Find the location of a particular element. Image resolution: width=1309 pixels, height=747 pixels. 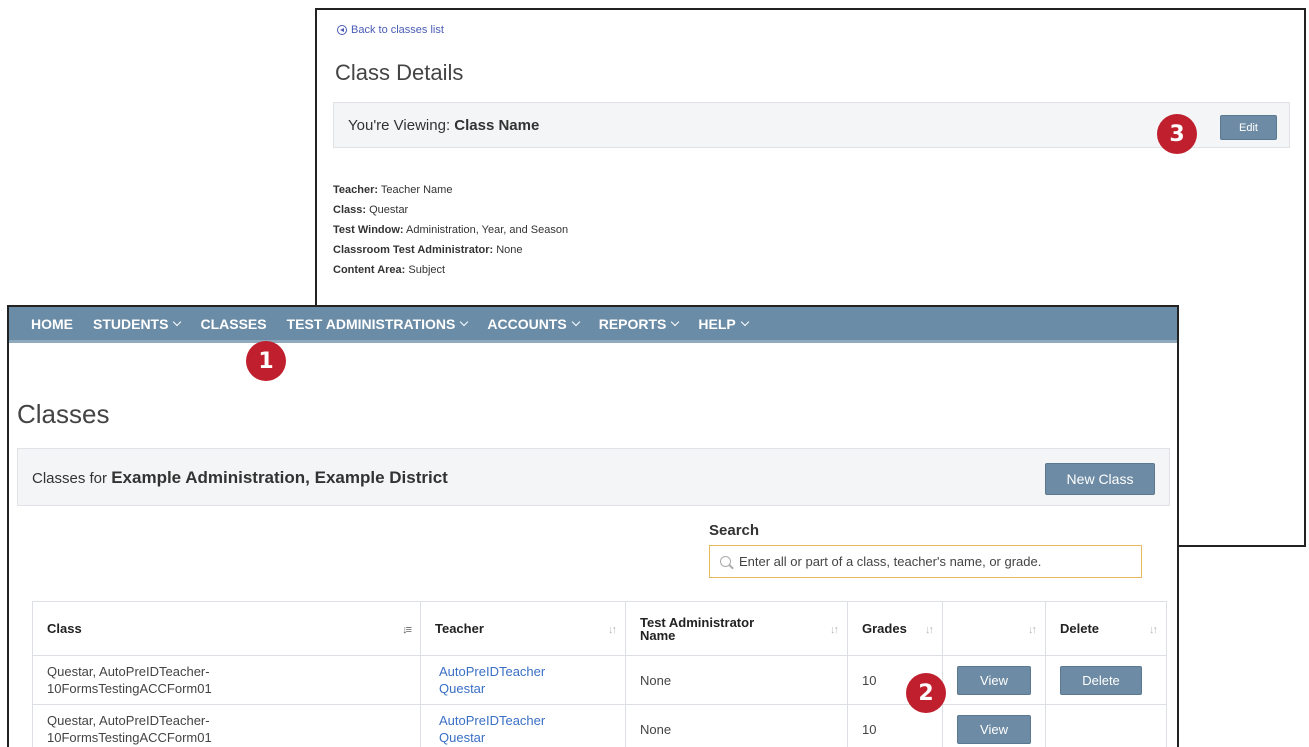

nav-item-classes: CLASSES is located at coordinates (233, 324).